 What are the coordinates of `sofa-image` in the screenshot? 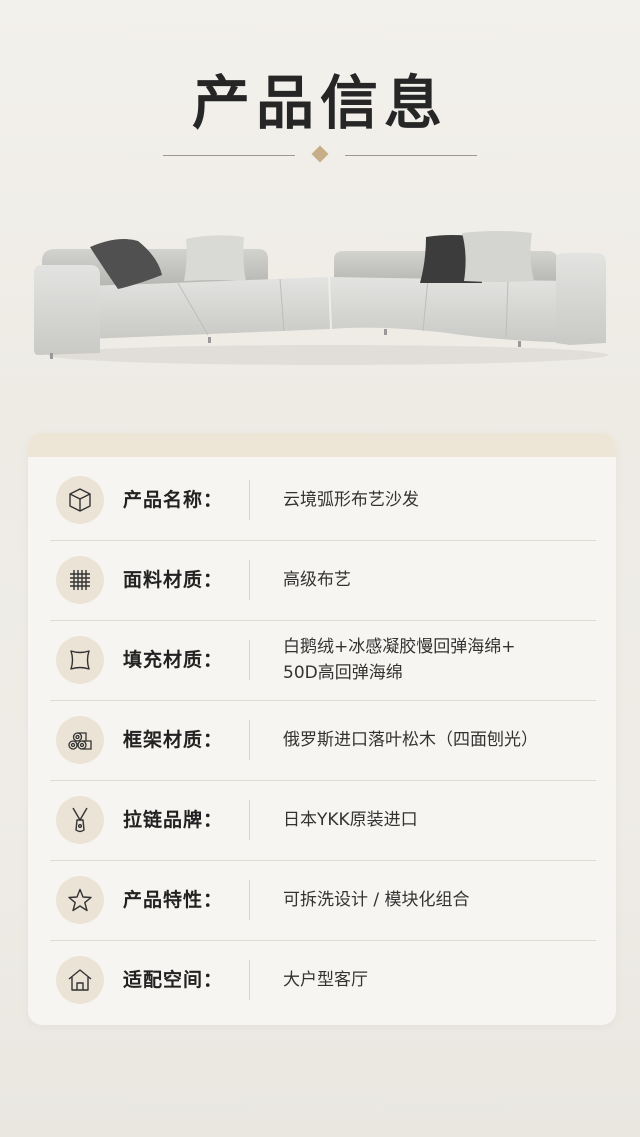 It's located at (321, 298).